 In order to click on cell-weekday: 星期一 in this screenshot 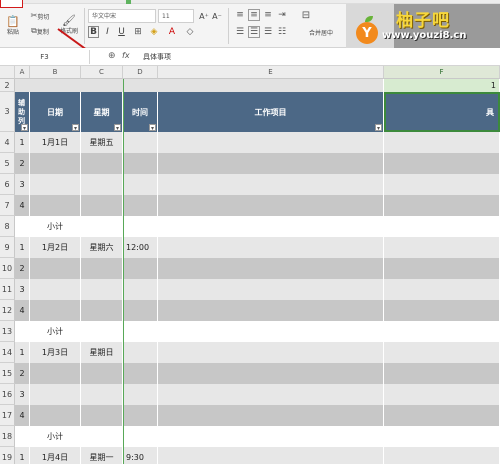, I will do `click(102, 455)`.